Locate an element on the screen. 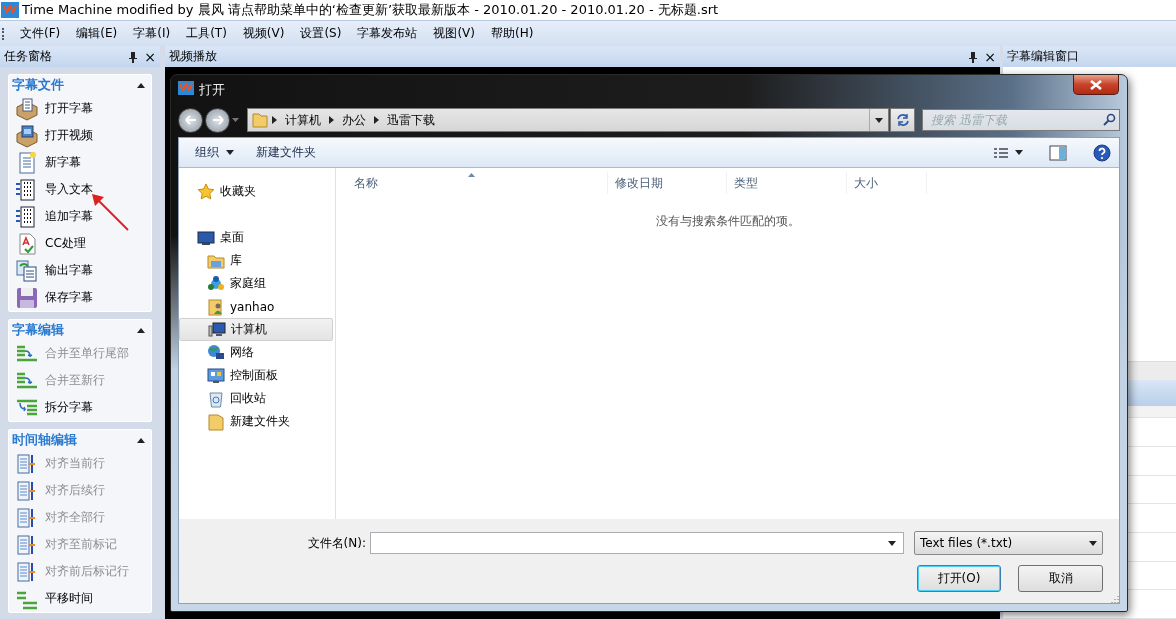 Image resolution: width=1176 pixels, height=619 pixels. panel-title: 字幕编辑窗口 is located at coordinates (1043, 56).